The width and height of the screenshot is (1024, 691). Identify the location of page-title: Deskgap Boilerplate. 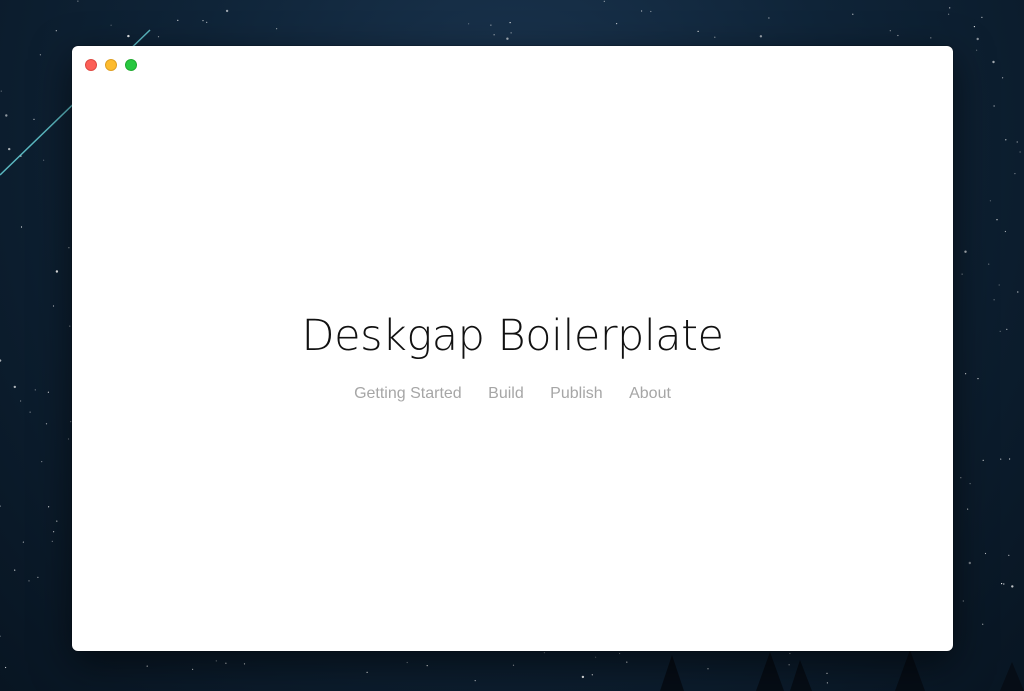
(512, 336).